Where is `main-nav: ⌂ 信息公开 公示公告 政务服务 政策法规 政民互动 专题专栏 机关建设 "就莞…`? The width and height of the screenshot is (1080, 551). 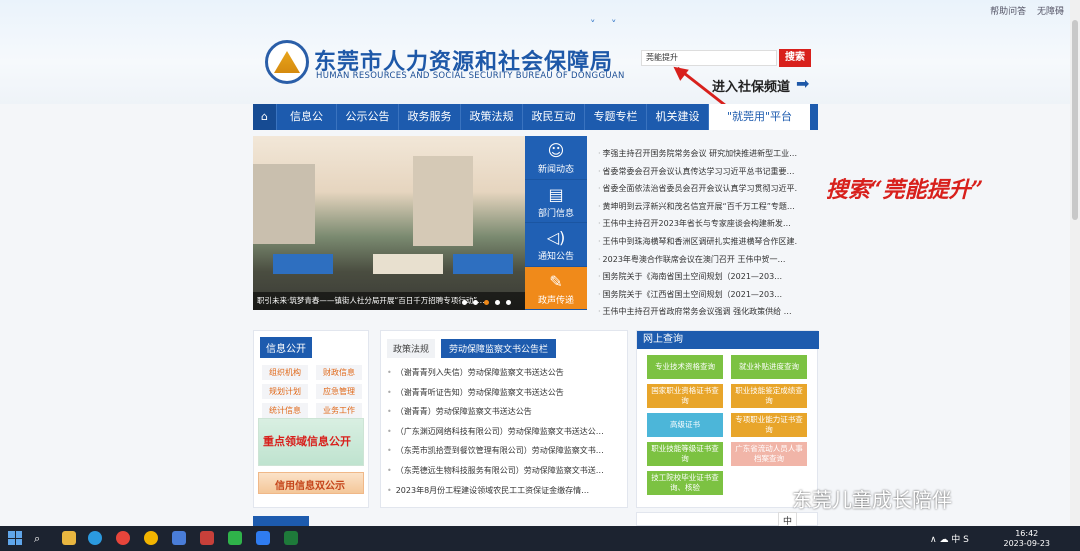 main-nav: ⌂ 信息公开 公示公告 政务服务 政策法规 政民互动 专题专栏 机关建设 "就莞… is located at coordinates (535, 126).